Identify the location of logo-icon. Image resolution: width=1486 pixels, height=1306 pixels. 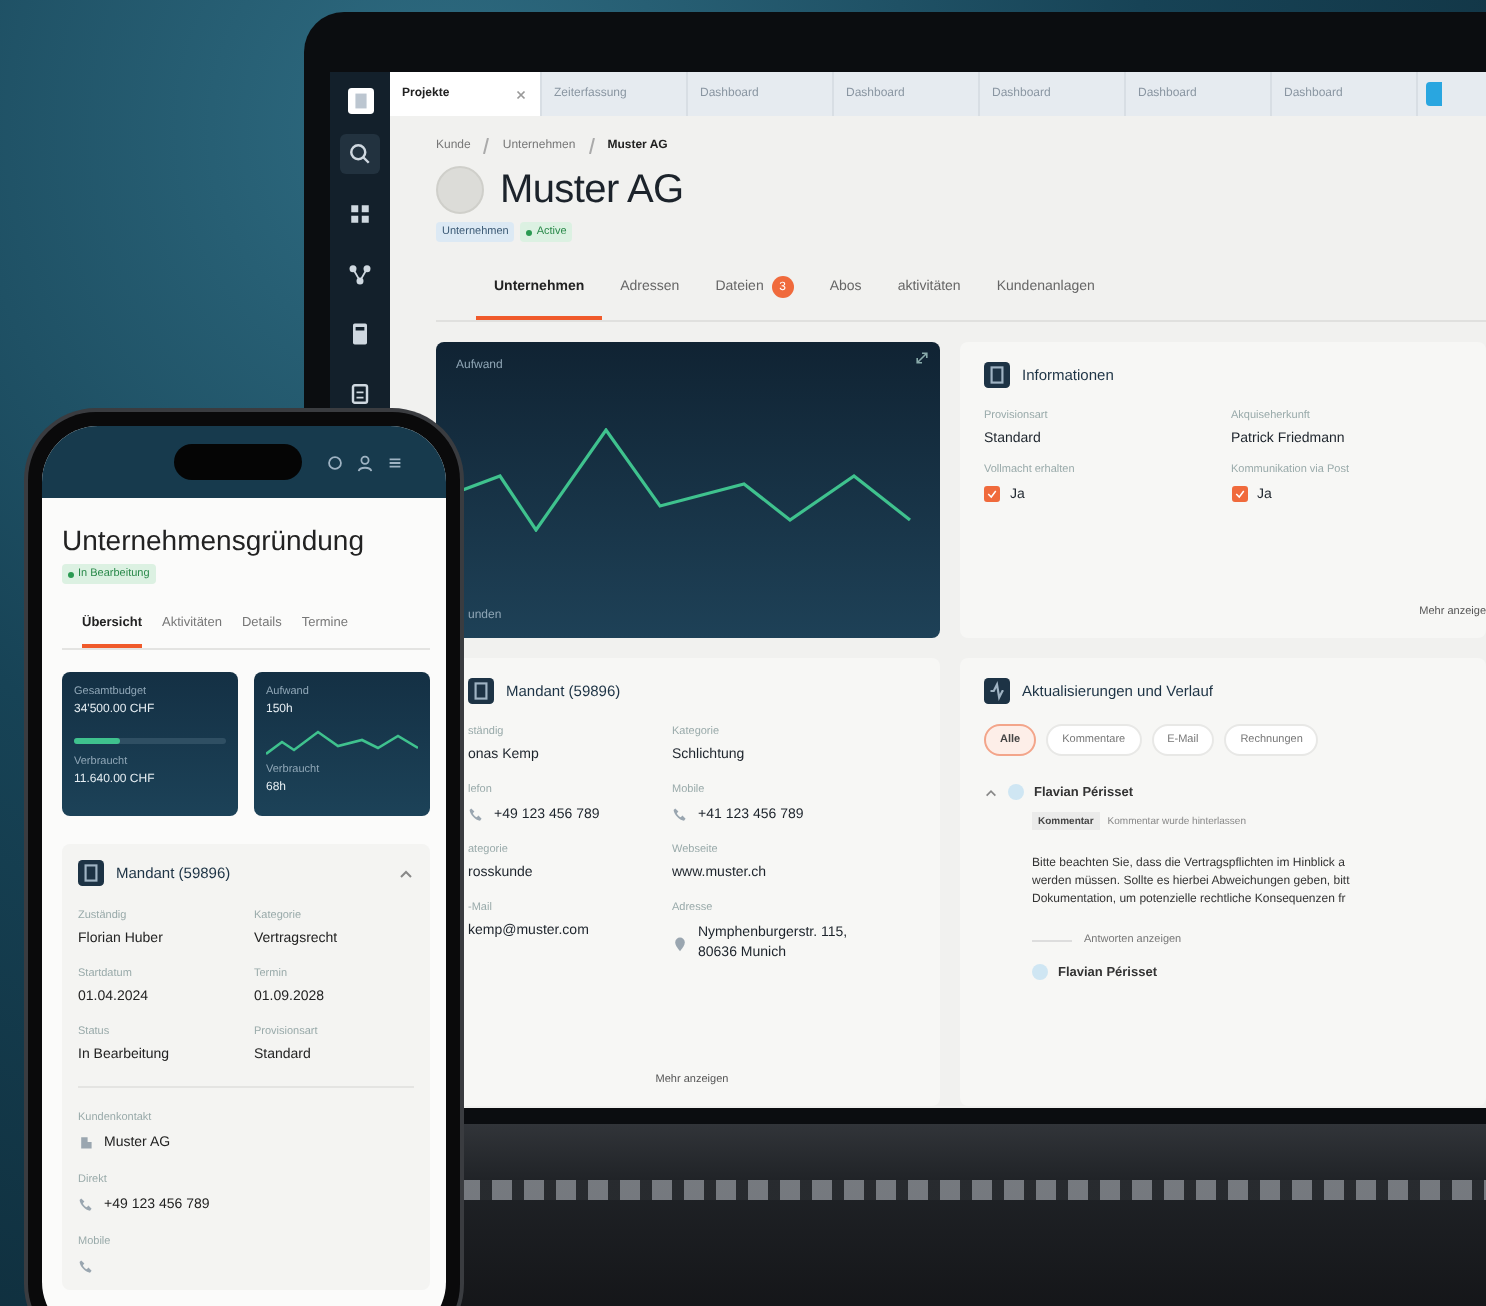
(360, 101).